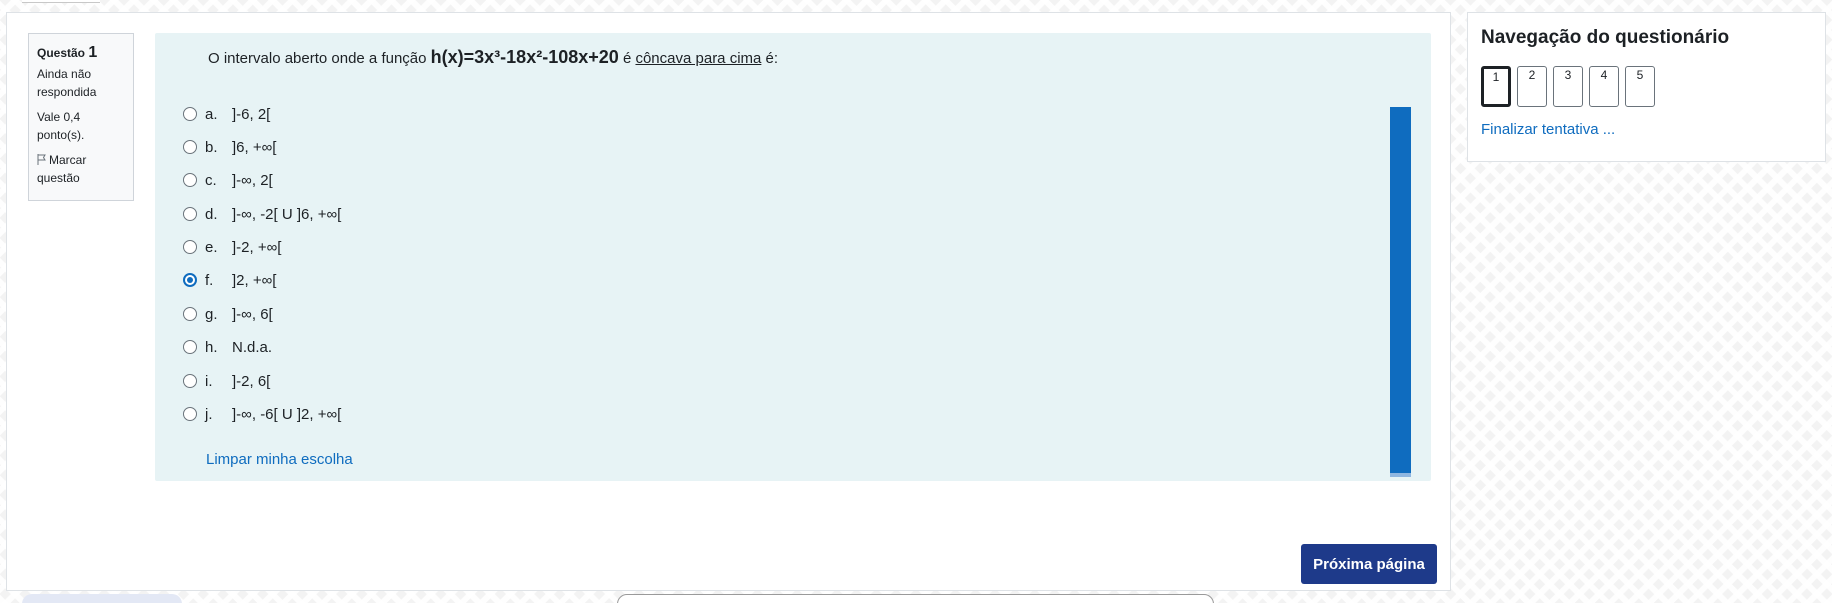 The image size is (1832, 603). Describe the element at coordinates (287, 214) in the screenshot. I see `answer-text: ]-∞, -2[ U ]6, +∞[` at that location.